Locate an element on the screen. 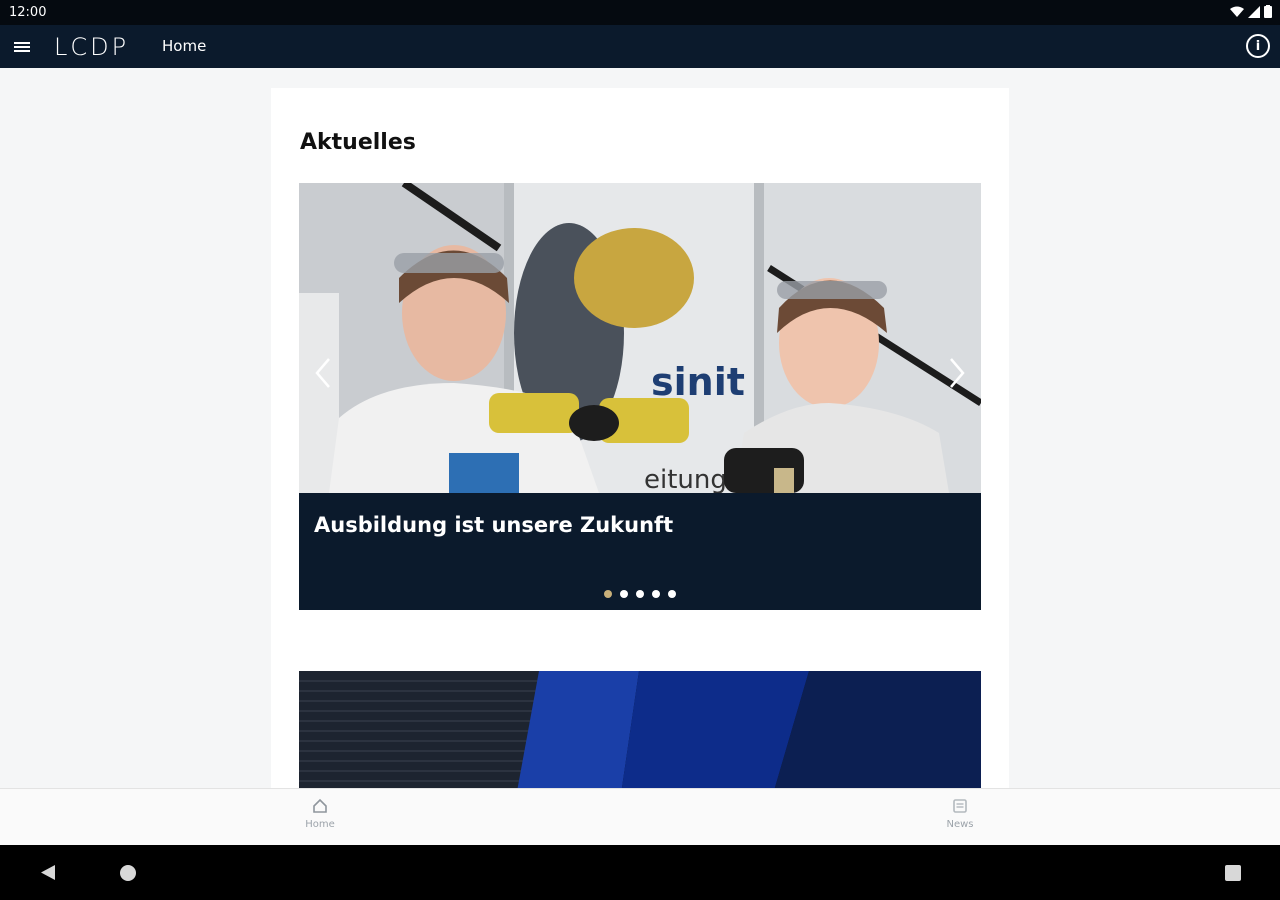 Image resolution: width=1280 pixels, height=900 pixels. section-title: Aktuelles is located at coordinates (358, 142).